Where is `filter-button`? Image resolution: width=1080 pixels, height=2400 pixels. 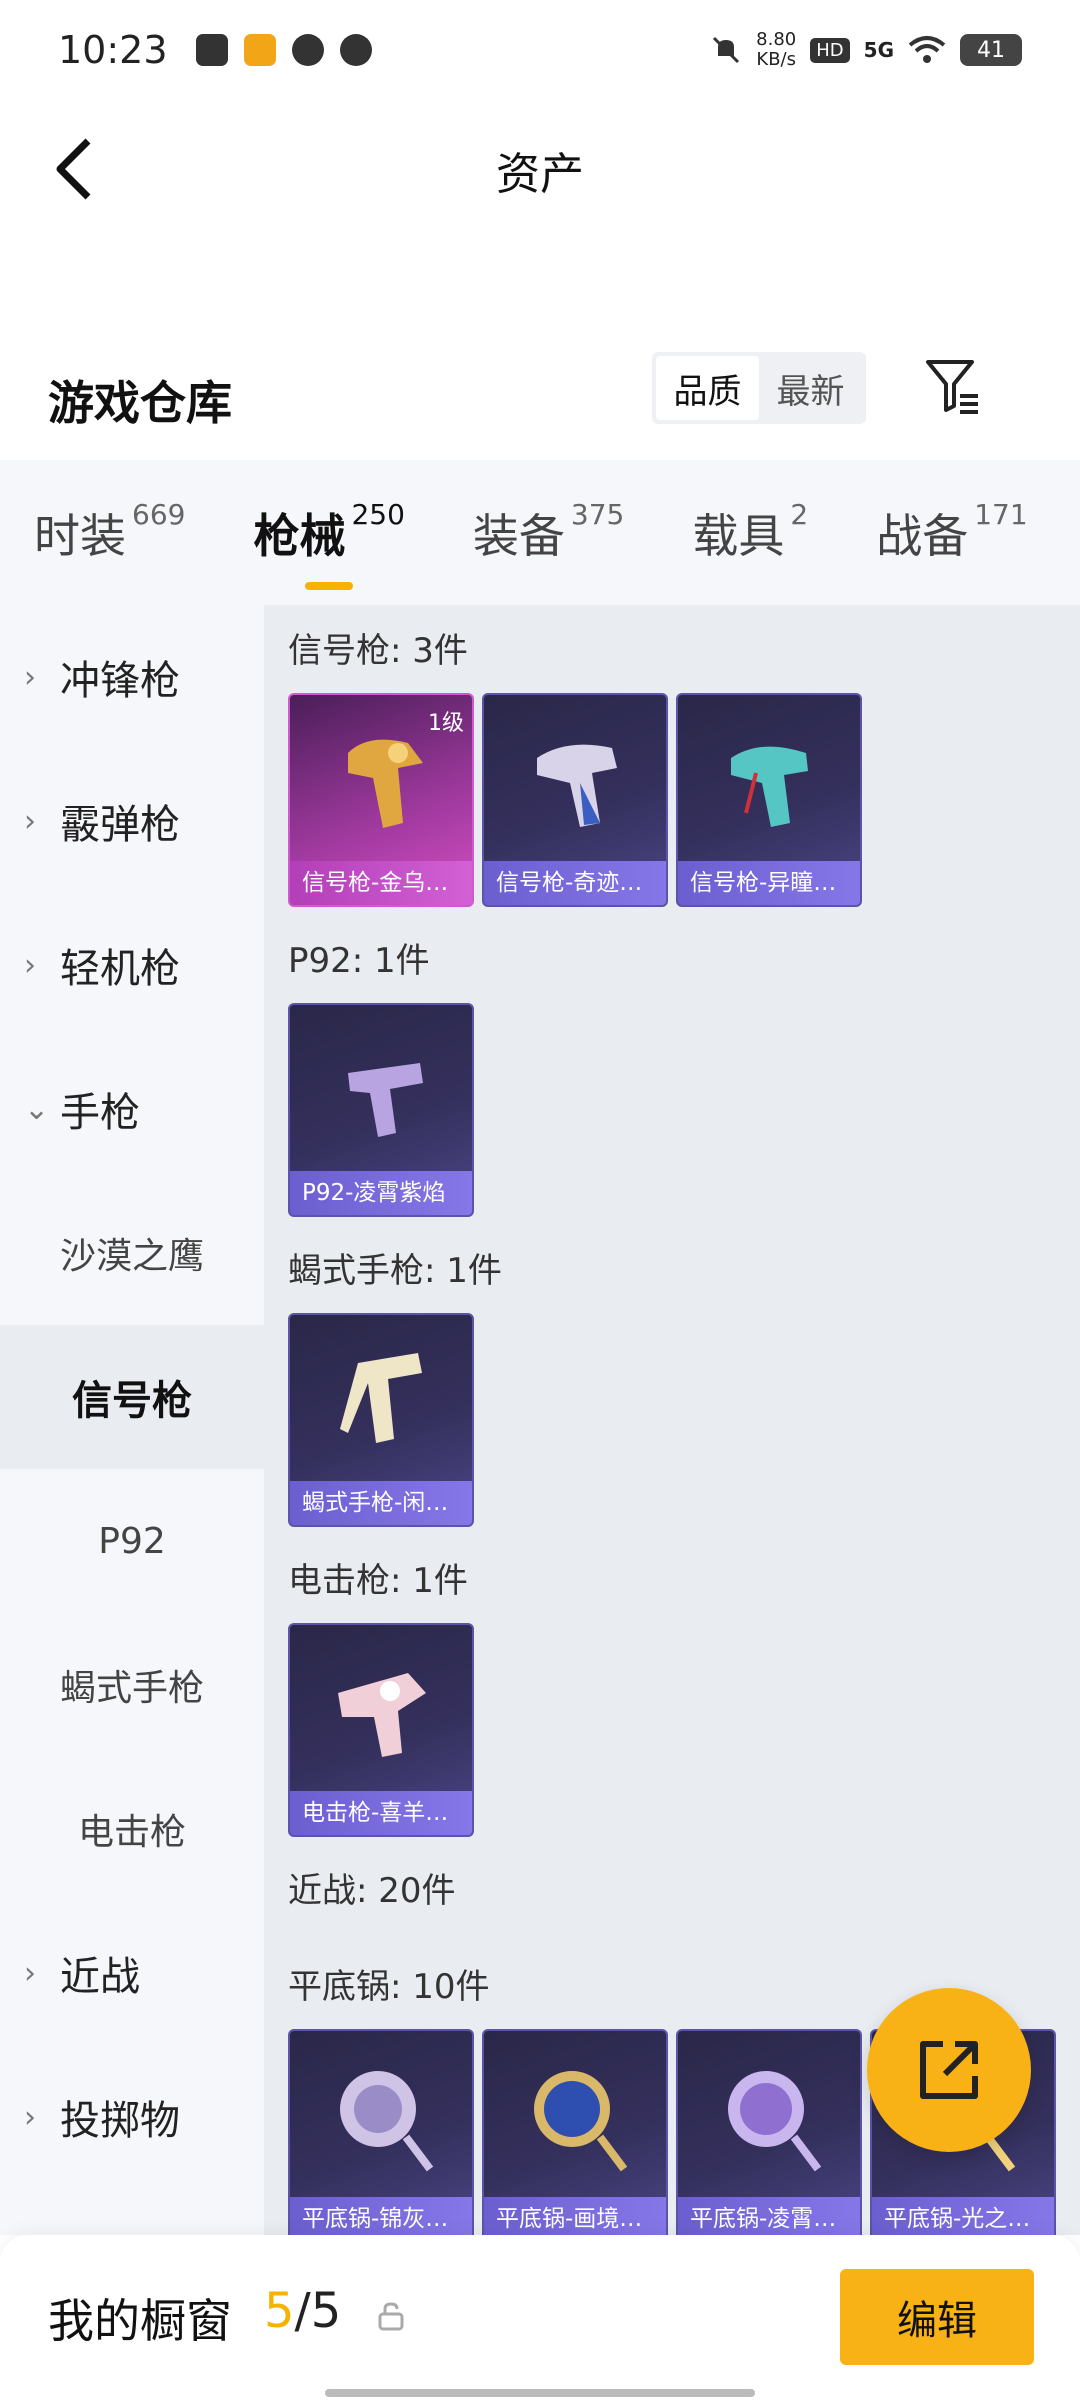
filter-button is located at coordinates (952, 386).